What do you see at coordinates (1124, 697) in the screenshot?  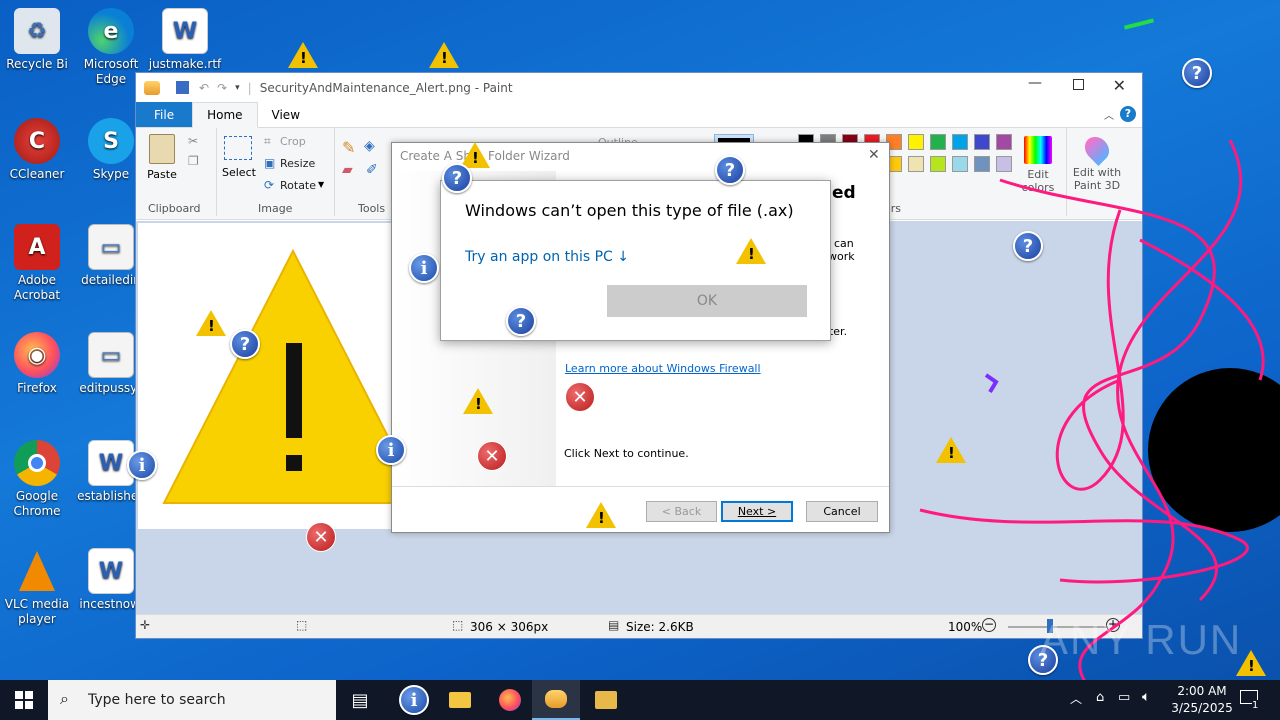 I see `monitor-icon: ▭` at bounding box center [1124, 697].